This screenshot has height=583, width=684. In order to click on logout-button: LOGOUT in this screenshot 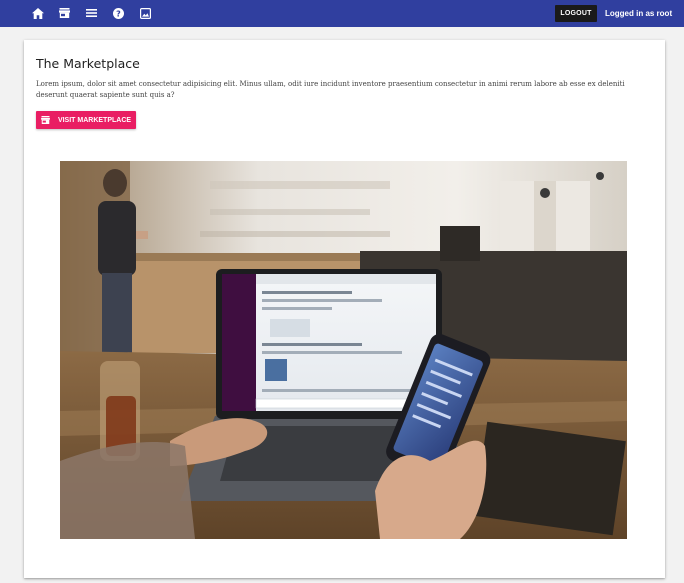, I will do `click(576, 13)`.